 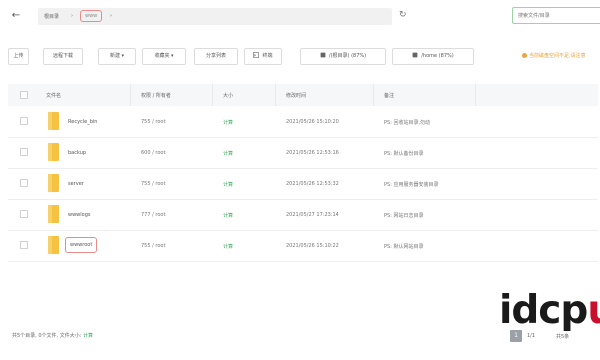 What do you see at coordinates (524, 55) in the screenshot?
I see `warning-icon` at bounding box center [524, 55].